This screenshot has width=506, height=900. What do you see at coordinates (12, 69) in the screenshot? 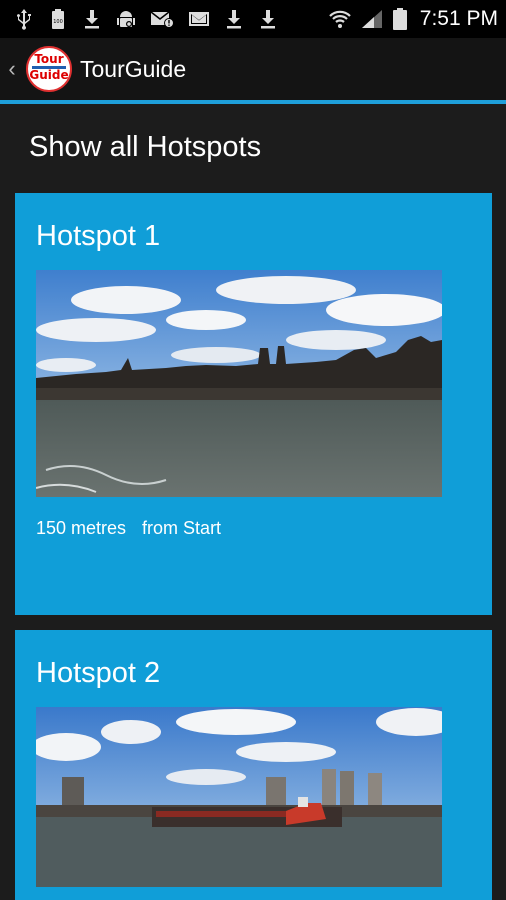
I see `up-navigation-icon: ‹` at bounding box center [12, 69].